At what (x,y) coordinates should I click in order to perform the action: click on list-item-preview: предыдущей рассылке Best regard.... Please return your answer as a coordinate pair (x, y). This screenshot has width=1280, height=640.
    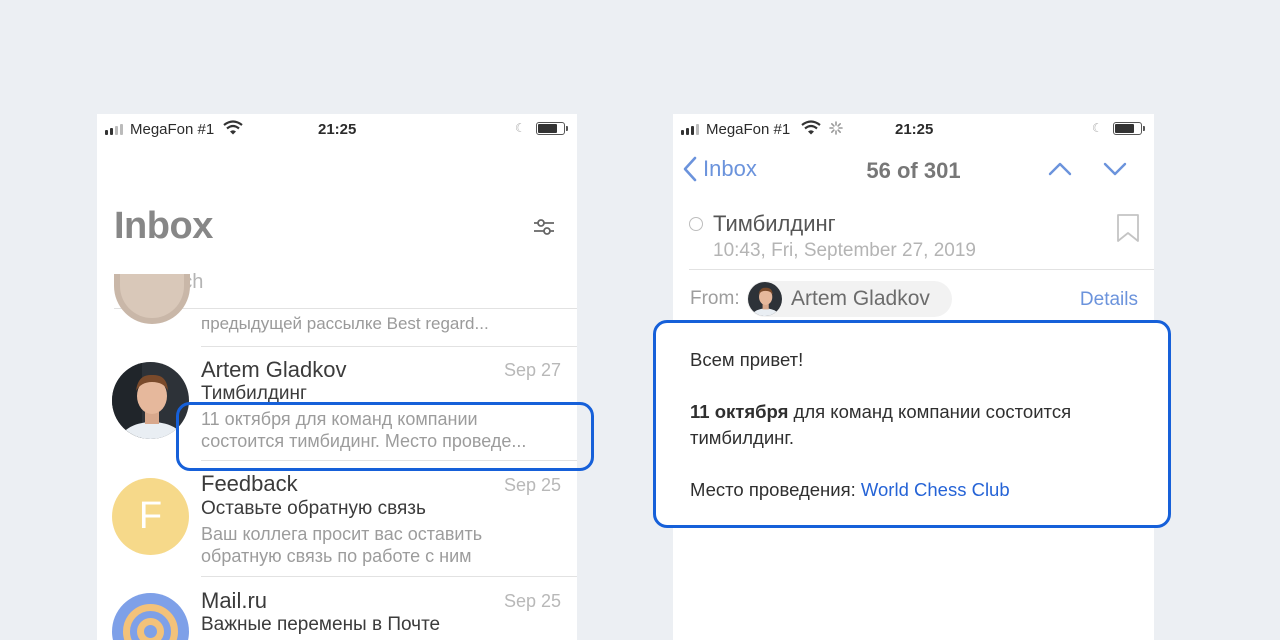
    Looking at the image, I should click on (345, 324).